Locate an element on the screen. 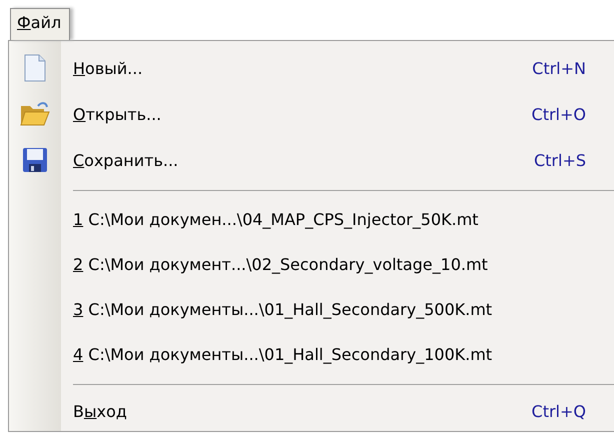 The height and width of the screenshot is (436, 614). folder-icon is located at coordinates (35, 114).